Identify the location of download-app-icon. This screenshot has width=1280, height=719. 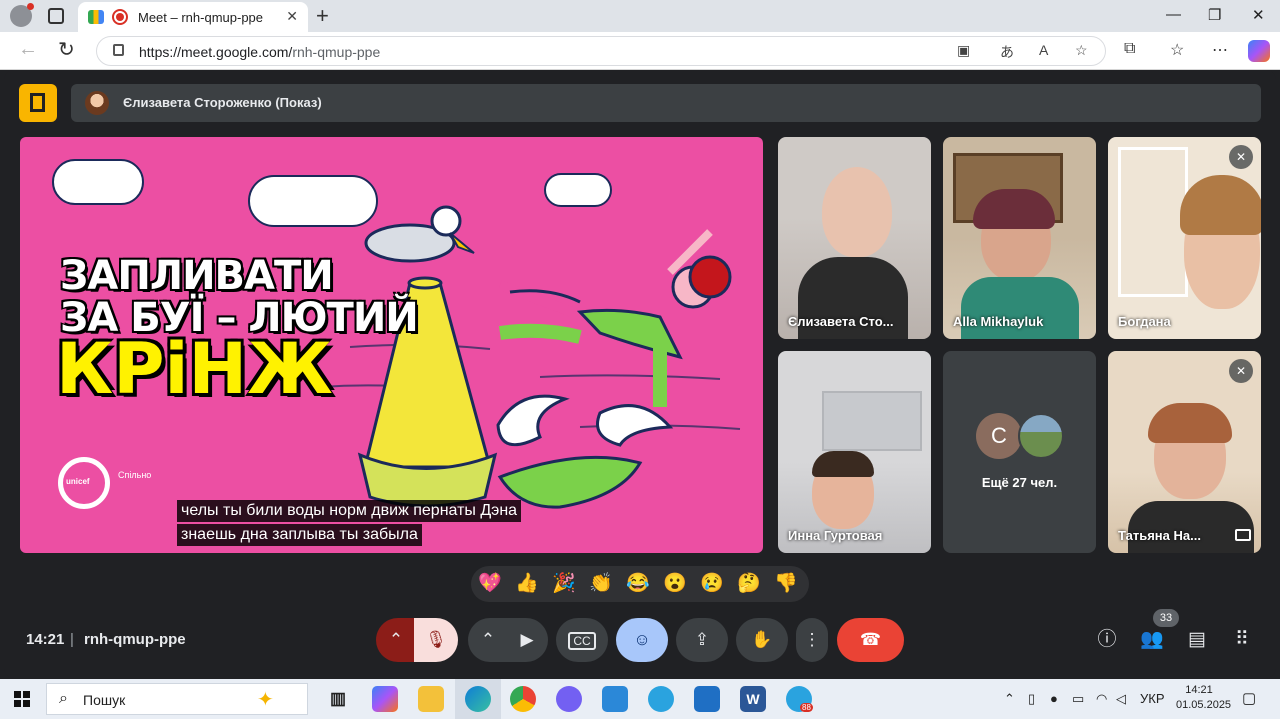
(707, 699).